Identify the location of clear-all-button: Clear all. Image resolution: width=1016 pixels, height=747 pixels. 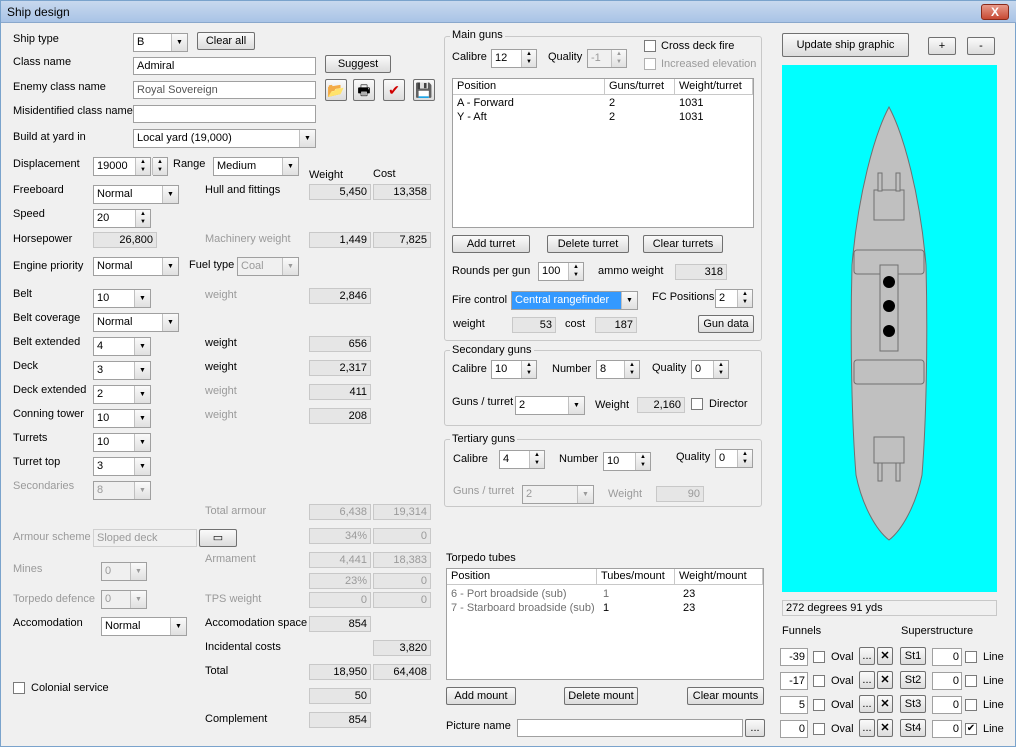
(226, 41).